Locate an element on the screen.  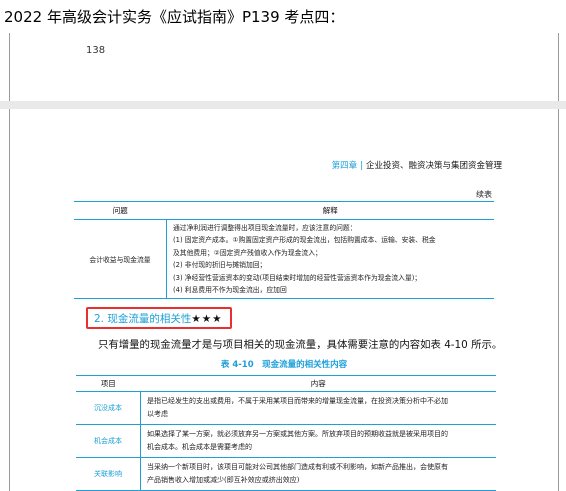
chapter-header: 第四章 | 企业投资、融资决策与集团资金管理 is located at coordinates (417, 165).